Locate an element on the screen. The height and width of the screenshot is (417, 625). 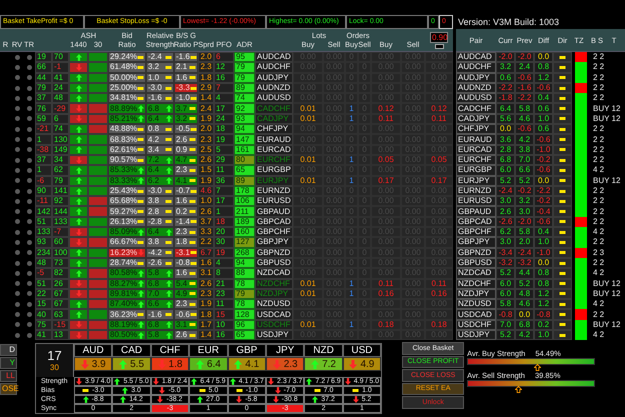
table-cell: 4.4 is located at coordinates (524, 273).